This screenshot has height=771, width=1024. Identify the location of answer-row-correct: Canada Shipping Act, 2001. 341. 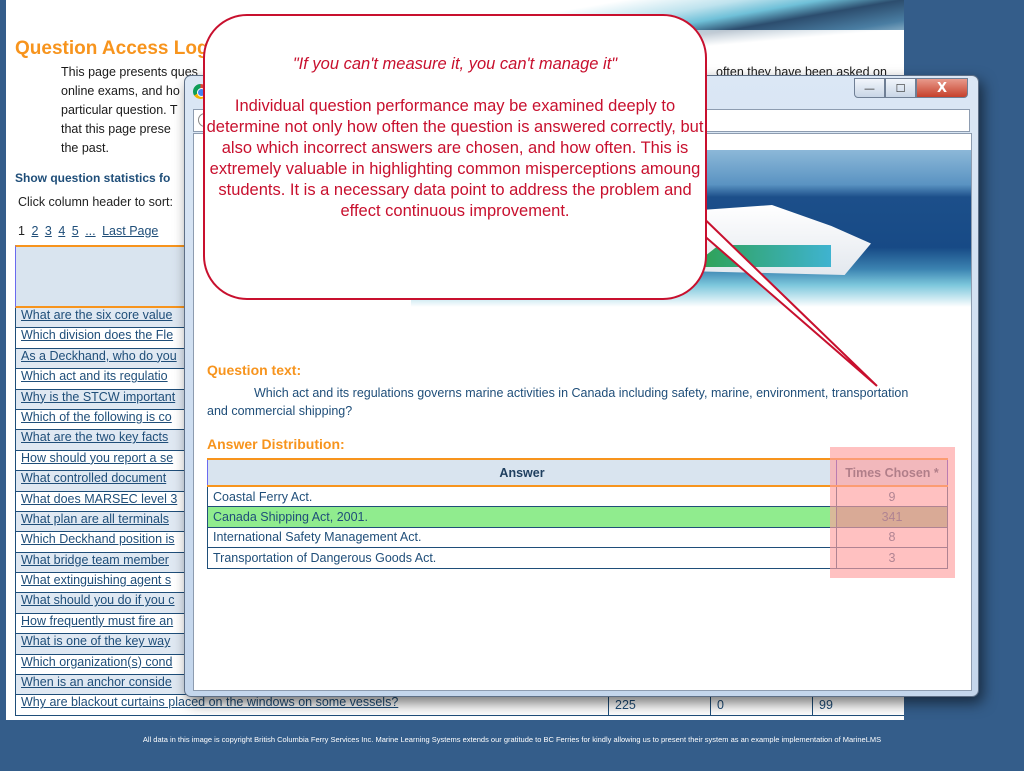
(577, 517).